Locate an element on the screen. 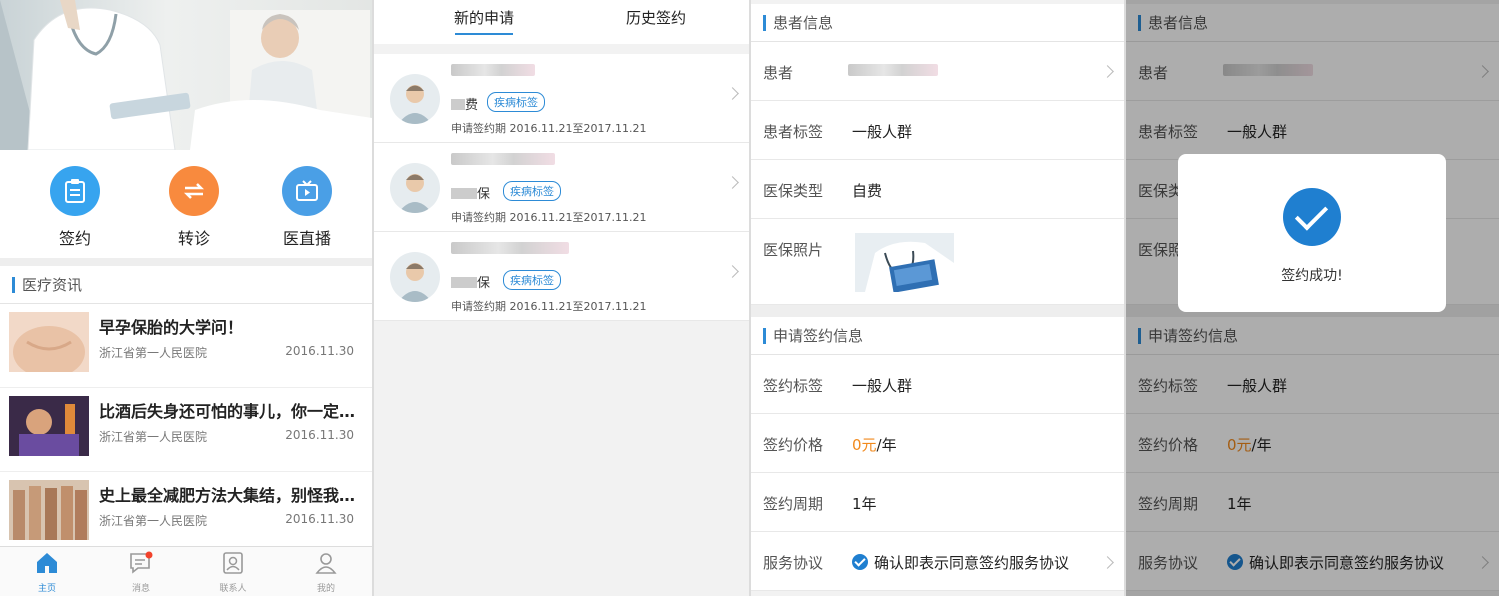 The width and height of the screenshot is (1499, 596). sign-section-title: 申请签约信息 is located at coordinates (818, 336).